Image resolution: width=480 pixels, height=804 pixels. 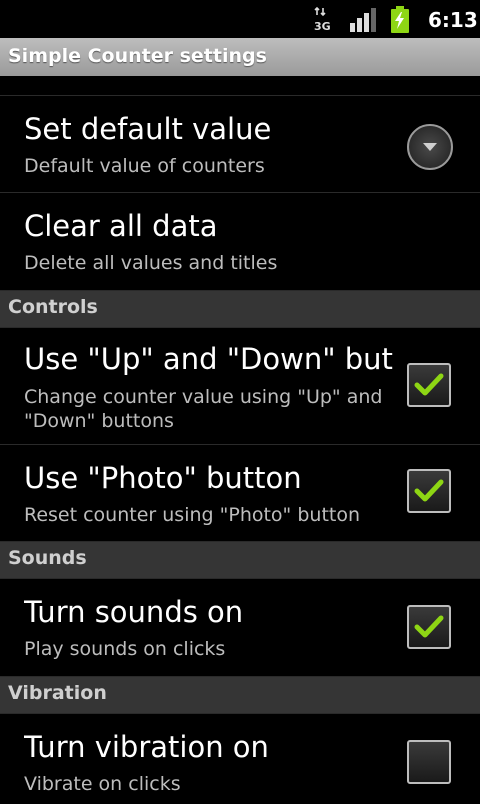 I want to click on pref-title: Use "Up" and "Down" but, so click(x=208, y=359).